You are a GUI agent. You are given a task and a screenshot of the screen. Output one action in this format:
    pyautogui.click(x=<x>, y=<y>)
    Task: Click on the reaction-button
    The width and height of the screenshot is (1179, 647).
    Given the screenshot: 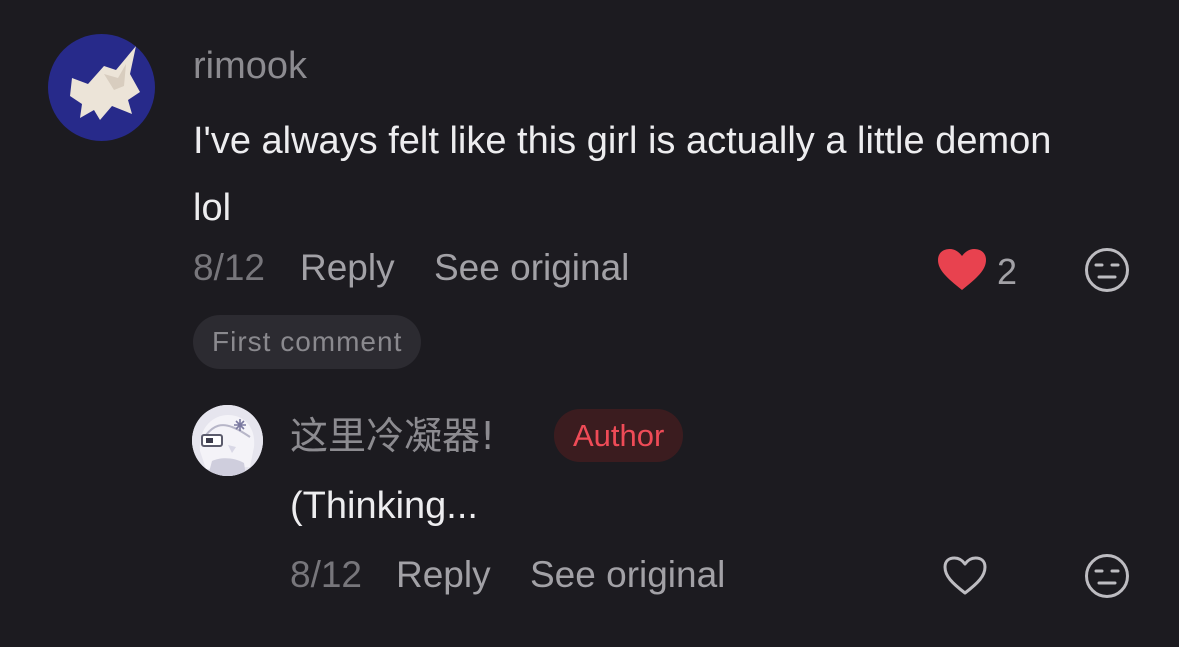 What is the action you would take?
    pyautogui.click(x=1107, y=270)
    